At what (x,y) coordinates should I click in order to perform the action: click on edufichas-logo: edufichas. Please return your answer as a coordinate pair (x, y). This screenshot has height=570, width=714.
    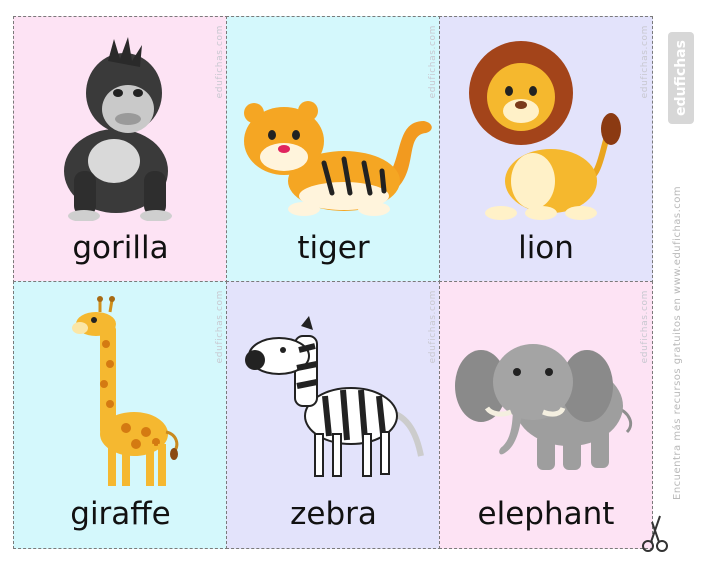
    Looking at the image, I should click on (681, 78).